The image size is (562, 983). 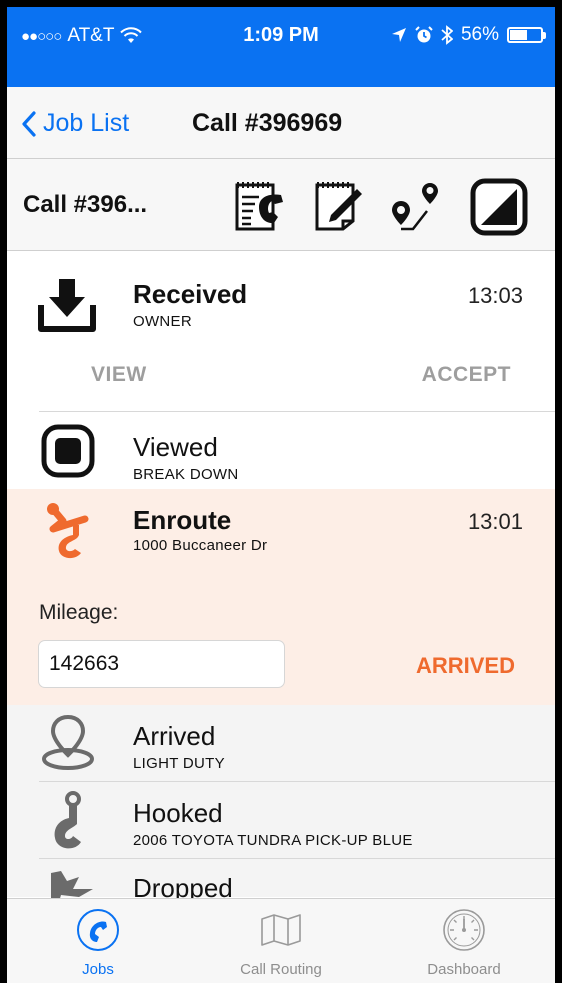 What do you see at coordinates (161, 664) in the screenshot?
I see `mileage-input` at bounding box center [161, 664].